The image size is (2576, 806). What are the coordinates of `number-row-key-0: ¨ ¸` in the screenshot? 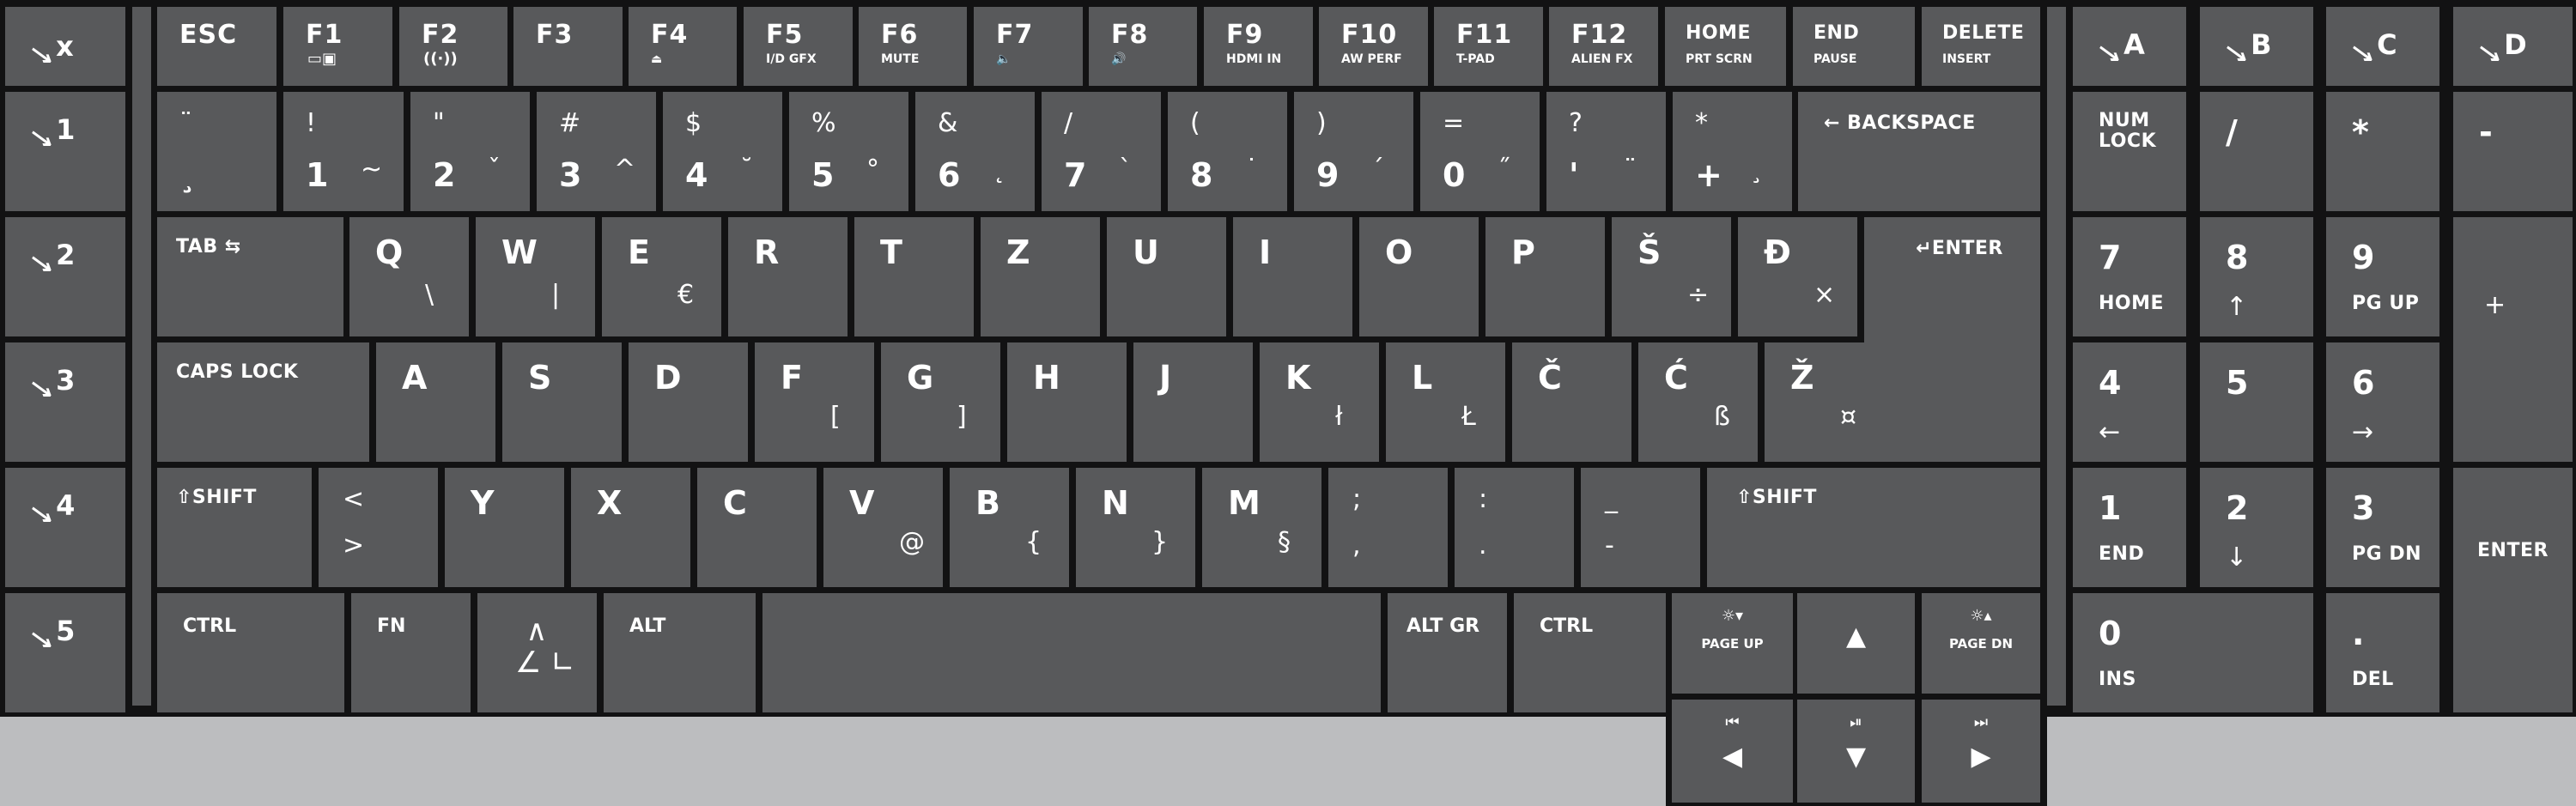 It's located at (217, 151).